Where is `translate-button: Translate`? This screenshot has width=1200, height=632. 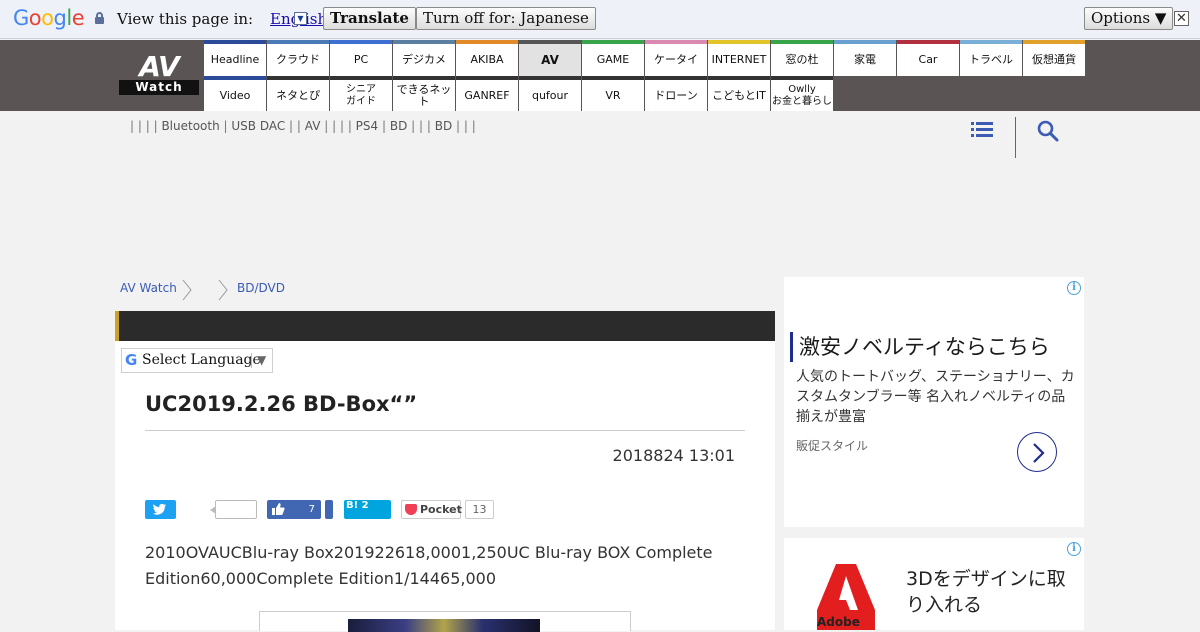
translate-button: Translate is located at coordinates (369, 18).